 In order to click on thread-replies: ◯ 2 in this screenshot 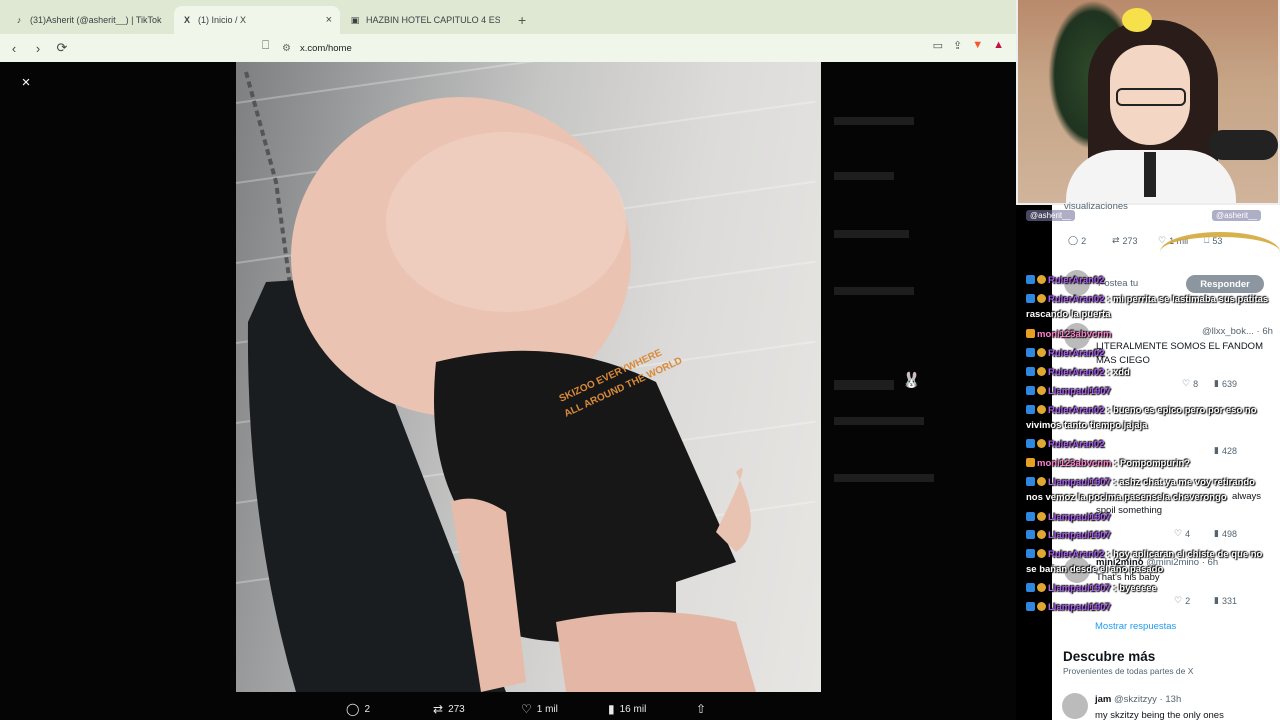, I will do `click(1077, 240)`.